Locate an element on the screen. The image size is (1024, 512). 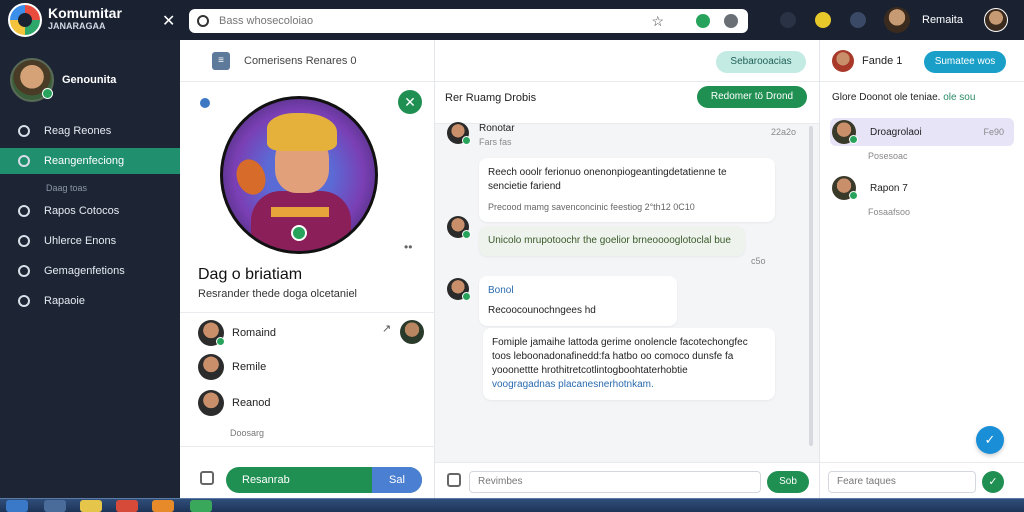
search-input is located at coordinates (434, 21).